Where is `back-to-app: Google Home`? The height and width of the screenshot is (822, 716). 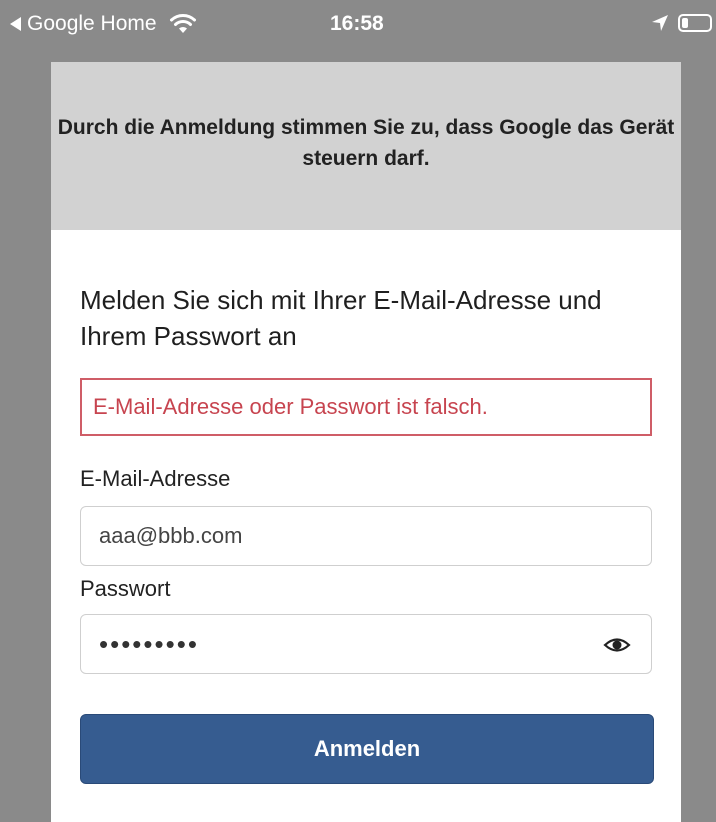 back-to-app: Google Home is located at coordinates (103, 24).